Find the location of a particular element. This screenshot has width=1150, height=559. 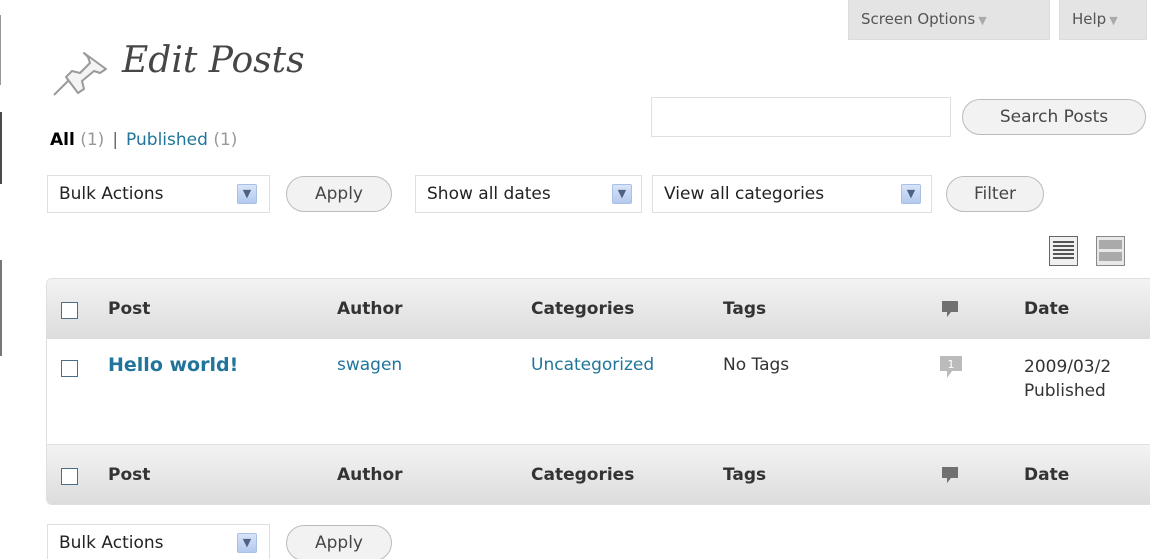

category-link: Uncategorized is located at coordinates (592, 365).